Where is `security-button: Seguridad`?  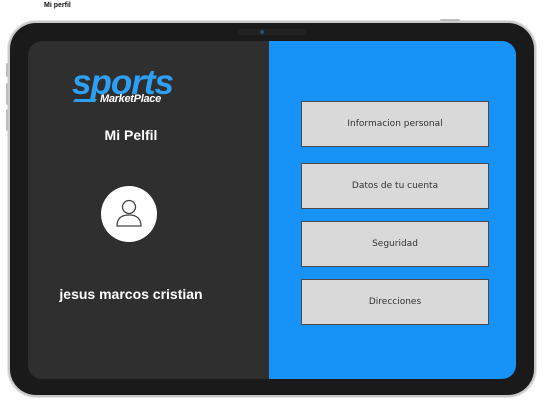 security-button: Seguridad is located at coordinates (395, 244).